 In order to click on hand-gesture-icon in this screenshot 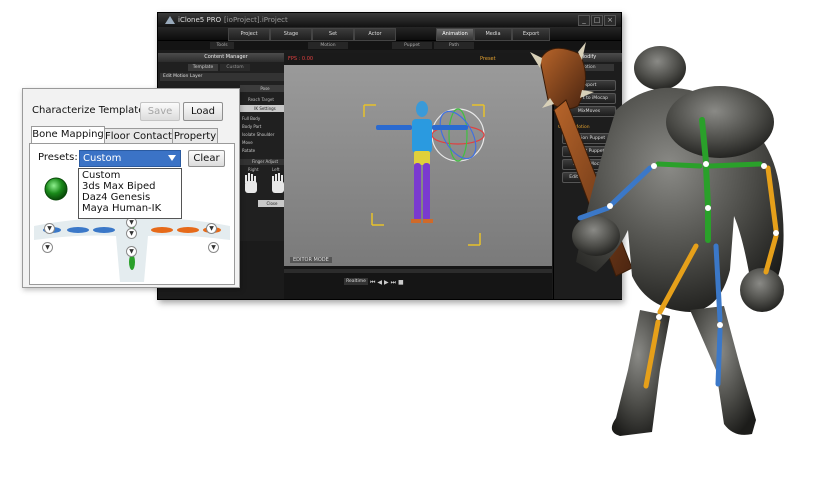, I will do `click(266, 184)`.